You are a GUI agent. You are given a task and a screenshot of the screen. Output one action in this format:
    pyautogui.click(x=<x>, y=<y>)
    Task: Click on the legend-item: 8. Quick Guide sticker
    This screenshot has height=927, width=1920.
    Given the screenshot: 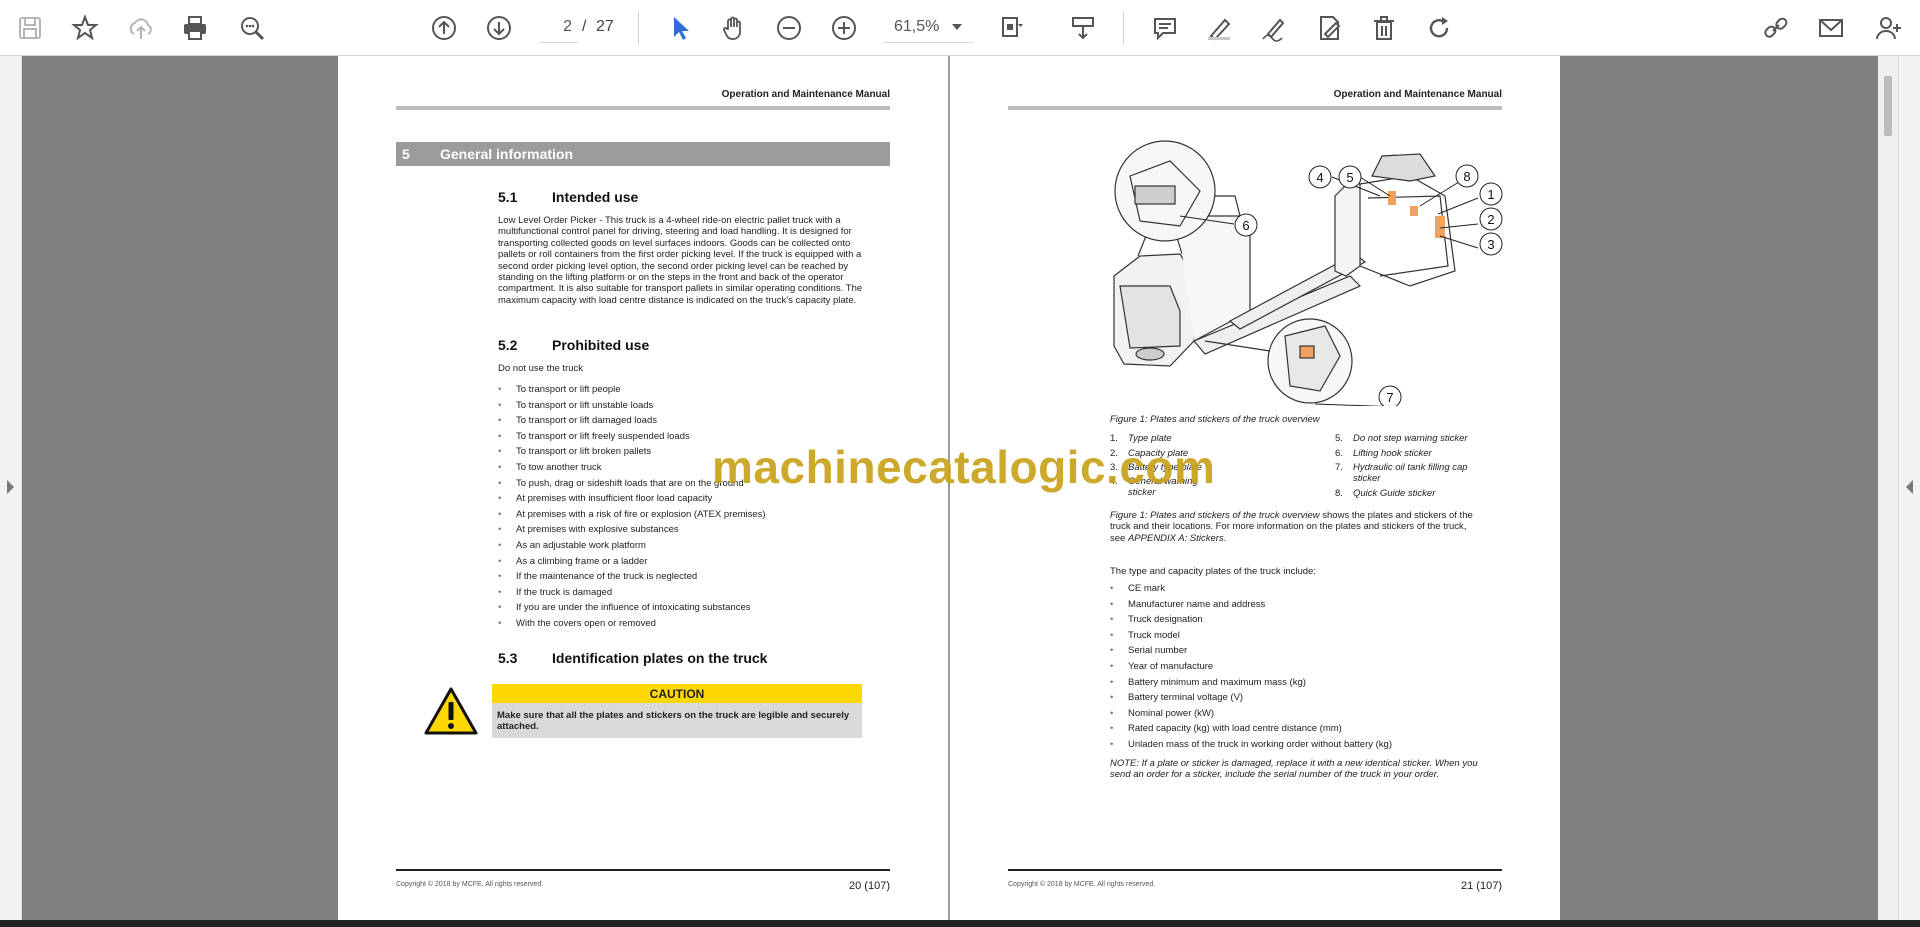 What is the action you would take?
    pyautogui.click(x=1385, y=493)
    